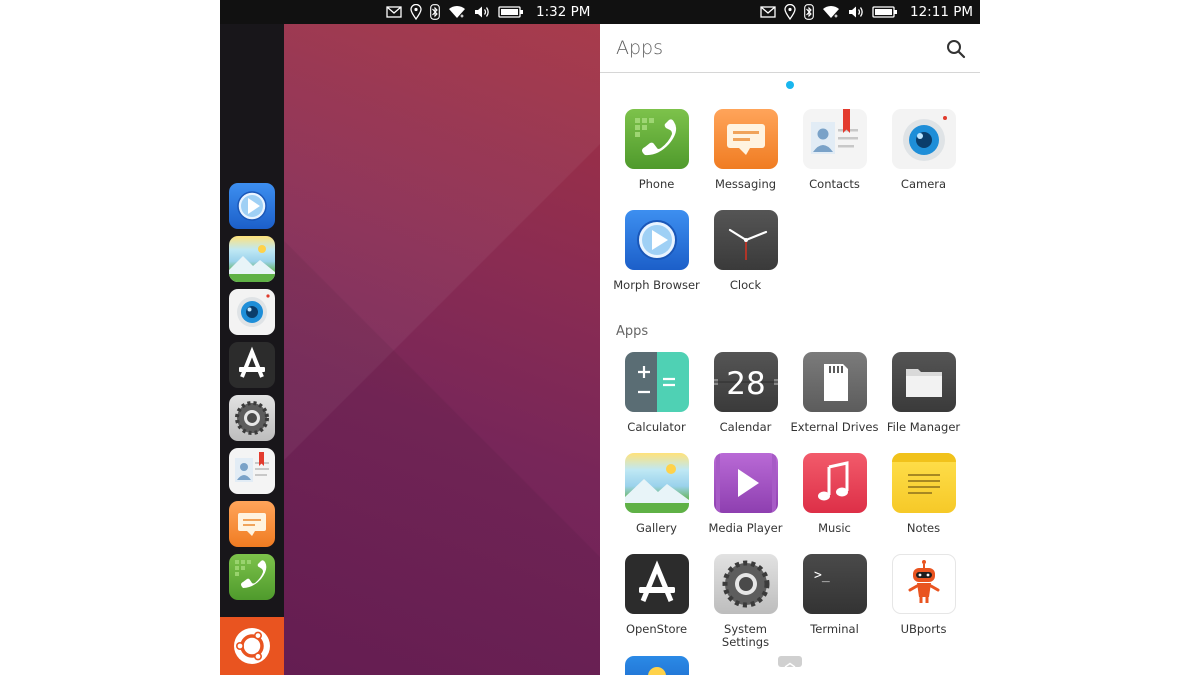 The height and width of the screenshot is (675, 1200). I want to click on search-icon, so click(956, 49).